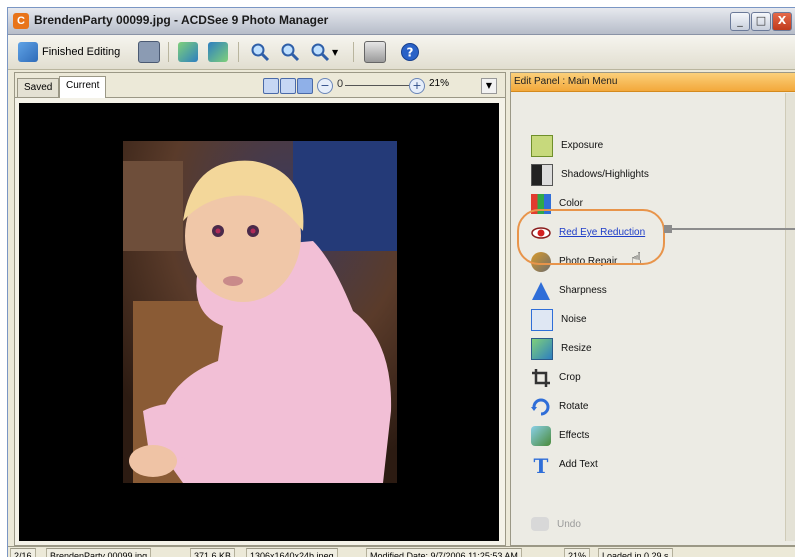 The height and width of the screenshot is (557, 795). What do you see at coordinates (542, 348) in the screenshot?
I see `resize-icon` at bounding box center [542, 348].